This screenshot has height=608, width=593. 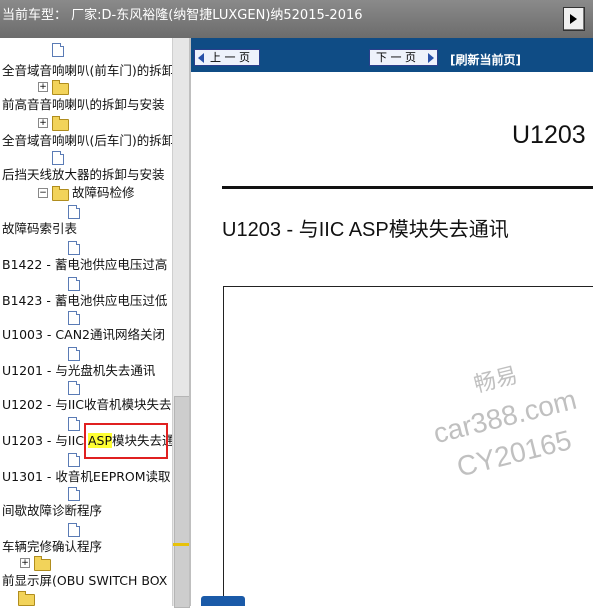 I want to click on tree-item-label: 故障码检修, so click(x=103, y=192).